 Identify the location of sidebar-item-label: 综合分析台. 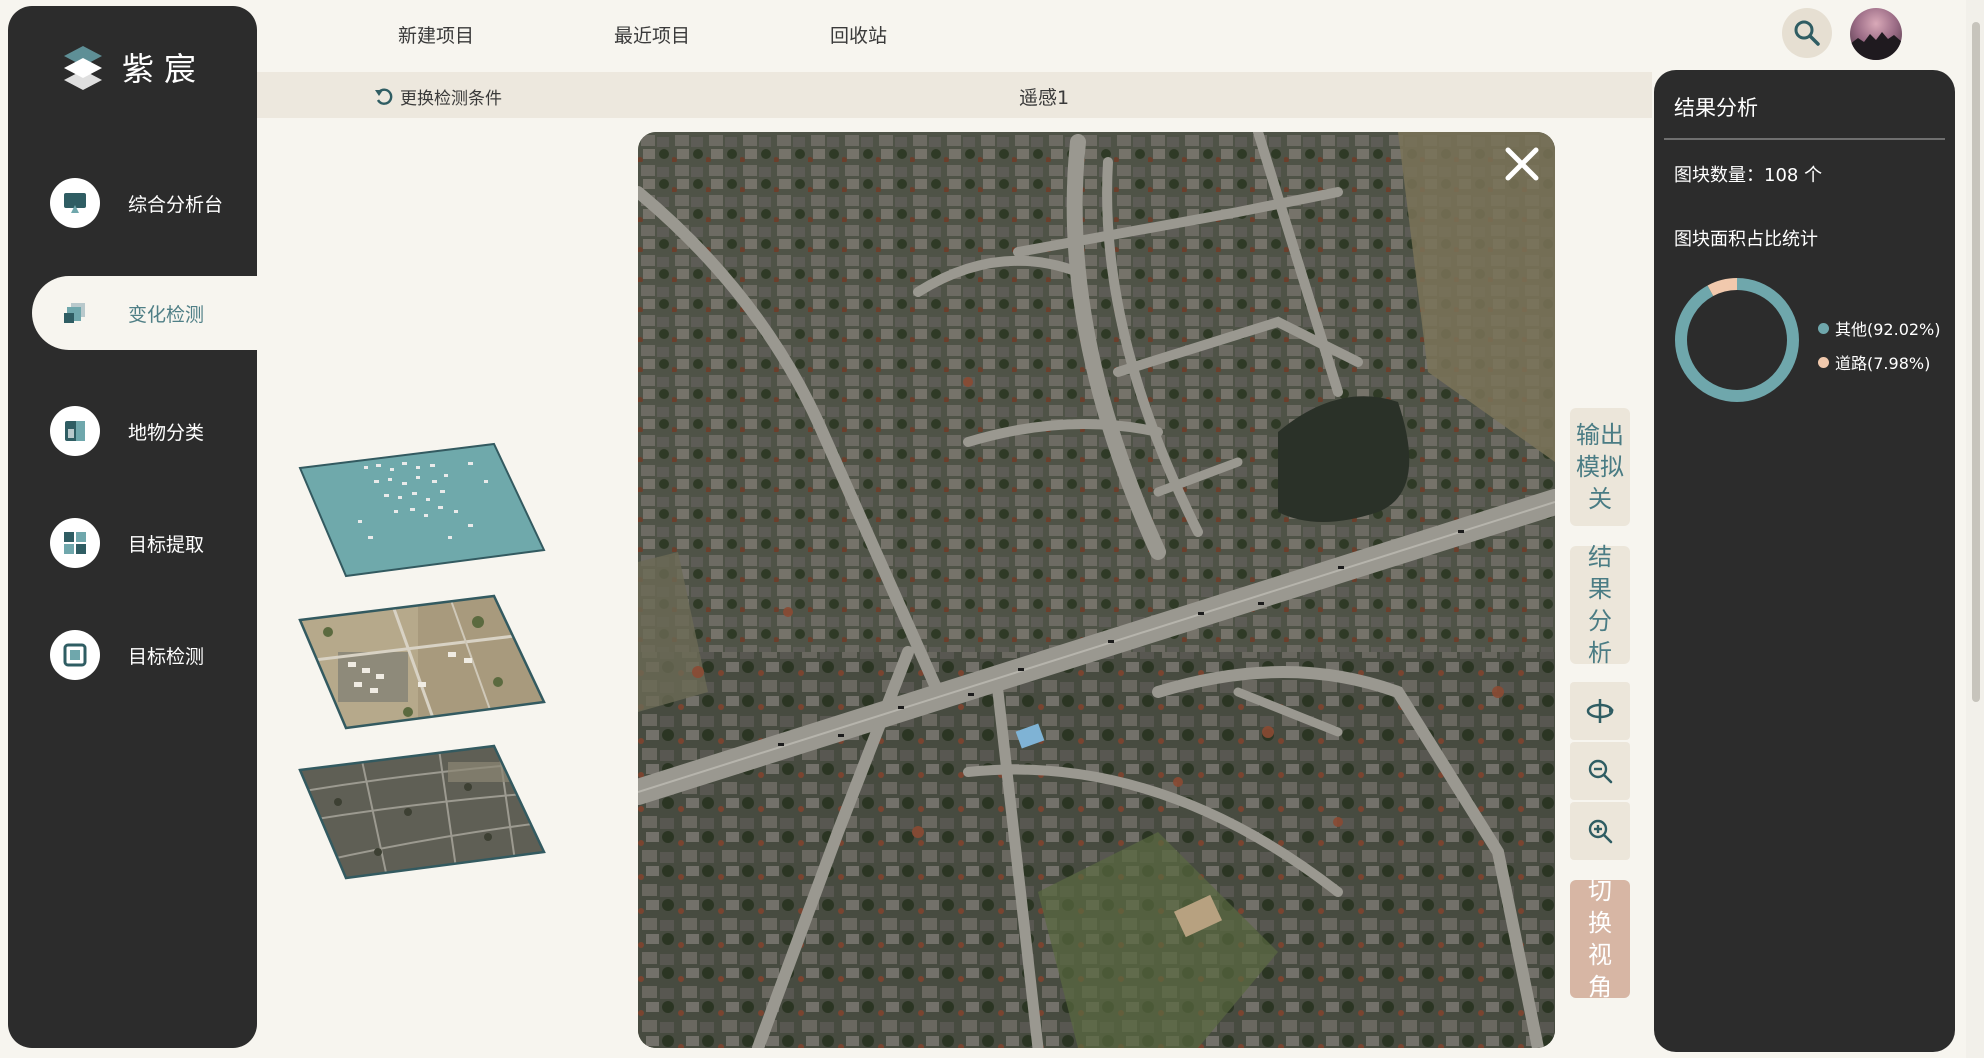
(176, 204).